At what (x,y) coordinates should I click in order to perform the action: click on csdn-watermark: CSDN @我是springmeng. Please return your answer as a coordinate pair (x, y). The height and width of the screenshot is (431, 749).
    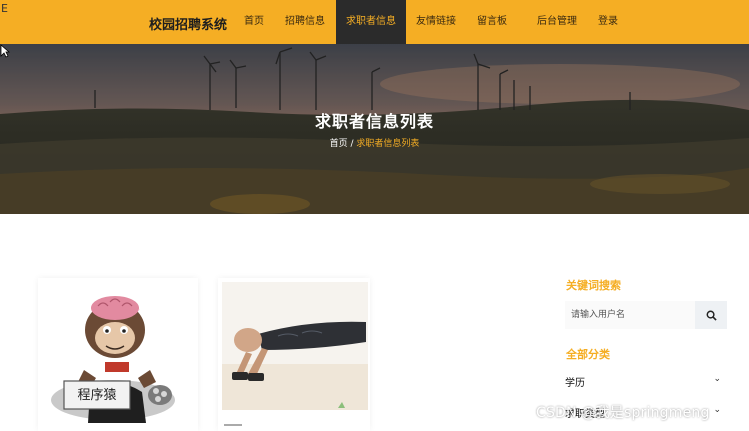
    Looking at the image, I should click on (623, 413).